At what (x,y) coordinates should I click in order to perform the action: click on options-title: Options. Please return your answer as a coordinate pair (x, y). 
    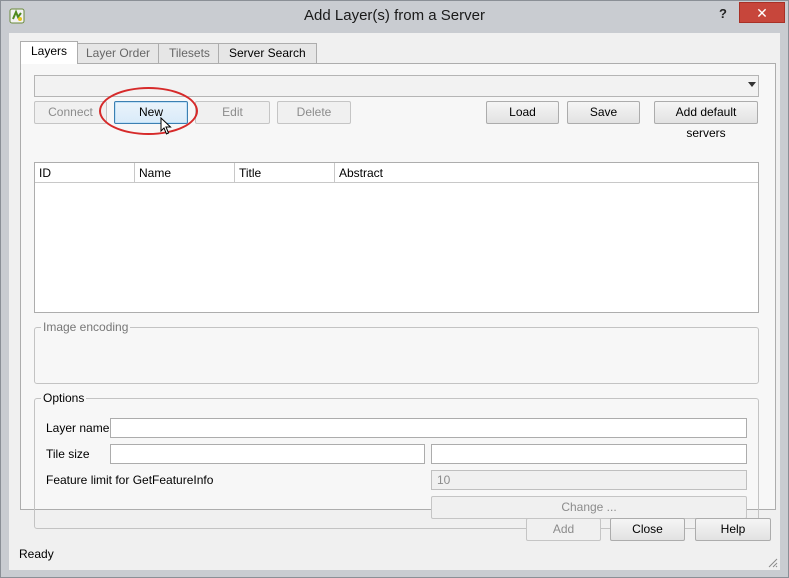
    Looking at the image, I should click on (64, 398).